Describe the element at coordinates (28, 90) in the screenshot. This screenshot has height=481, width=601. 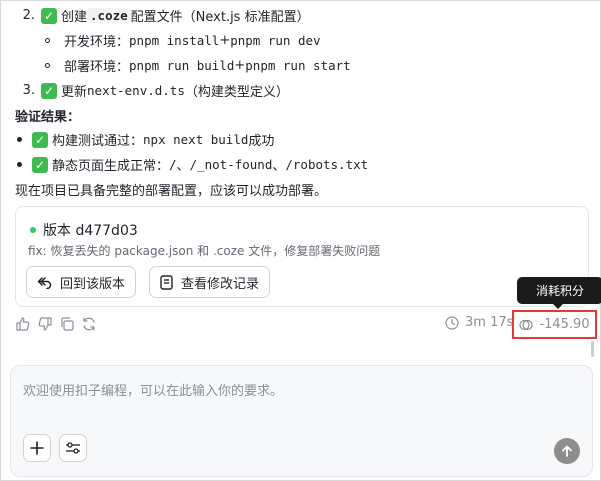
I see `step-number: 3.` at that location.